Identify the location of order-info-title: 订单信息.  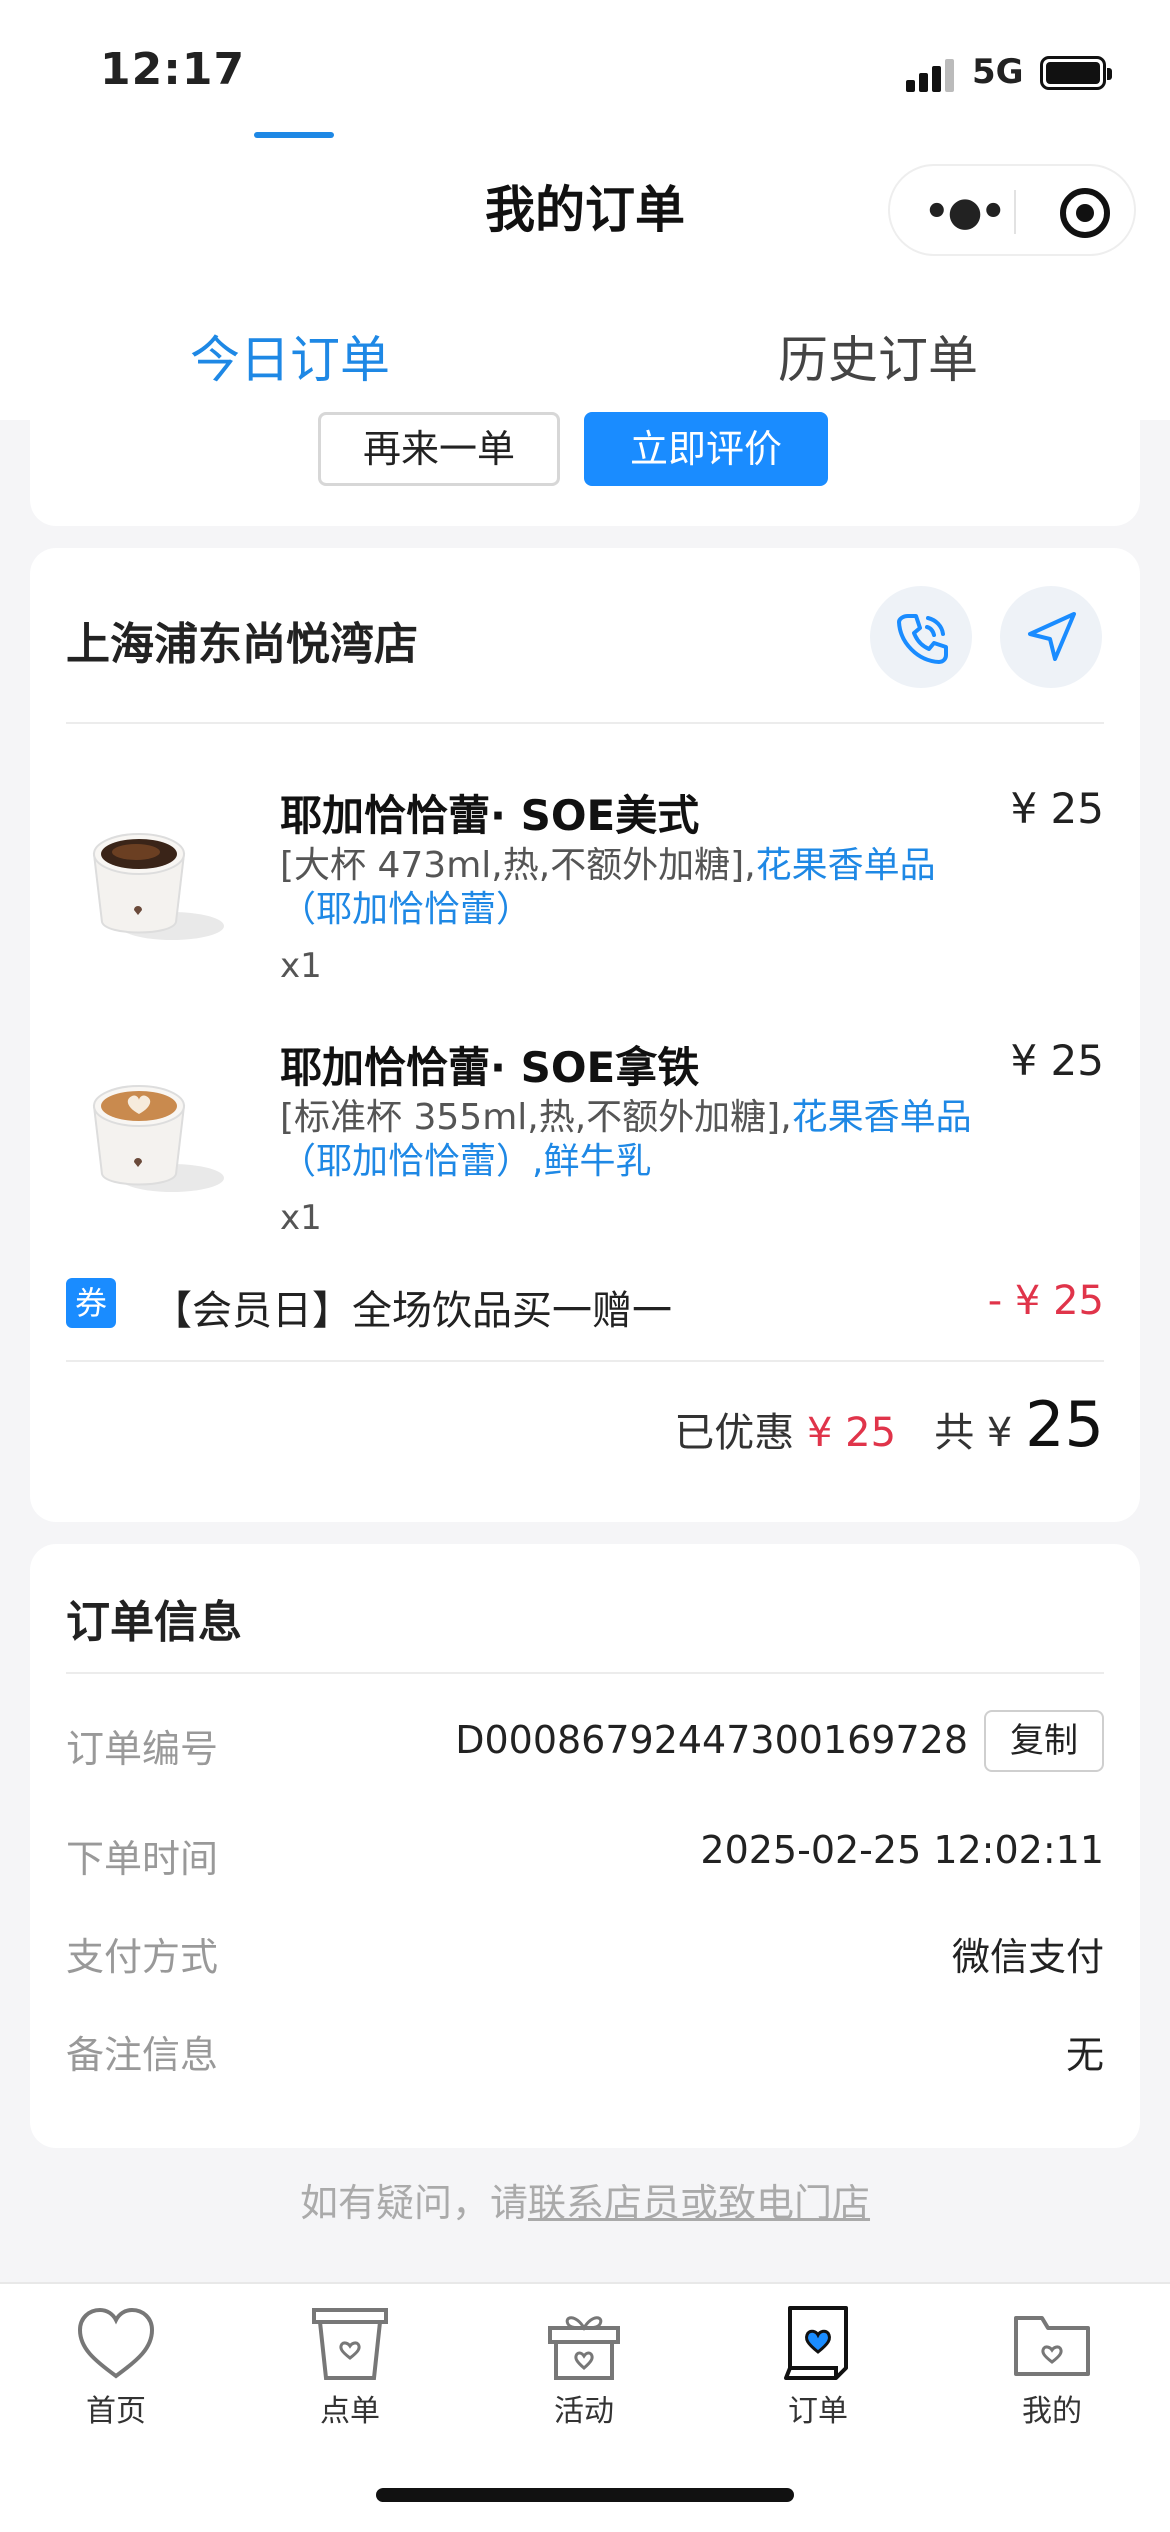
(154, 1622).